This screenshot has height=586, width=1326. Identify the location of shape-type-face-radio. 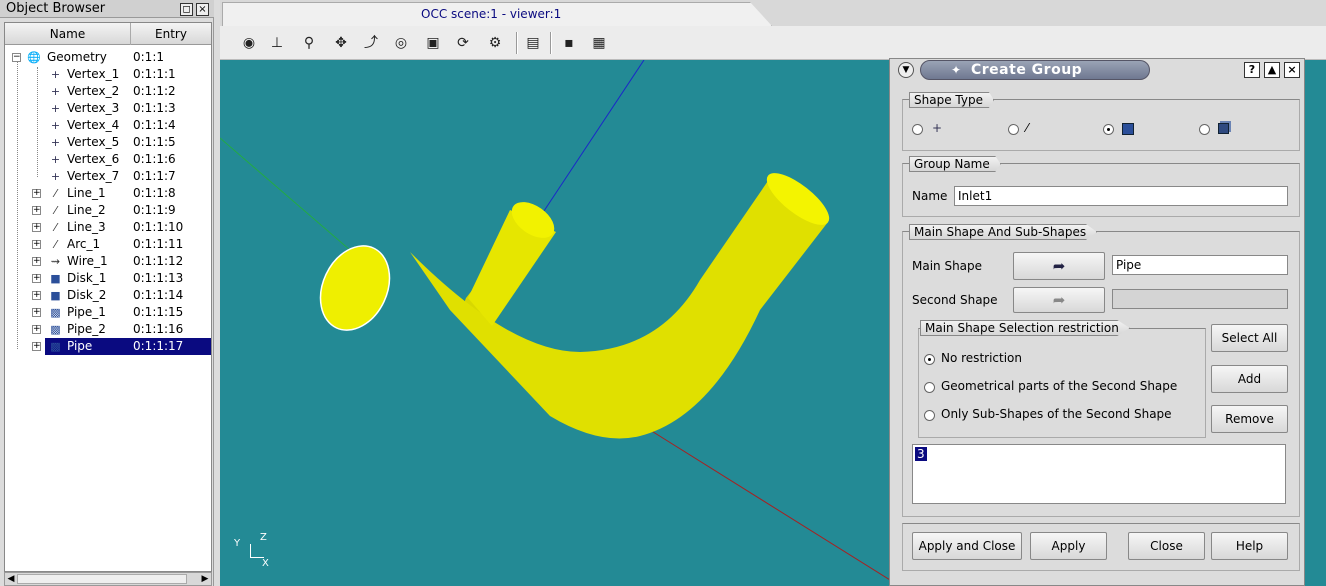
(1108, 129).